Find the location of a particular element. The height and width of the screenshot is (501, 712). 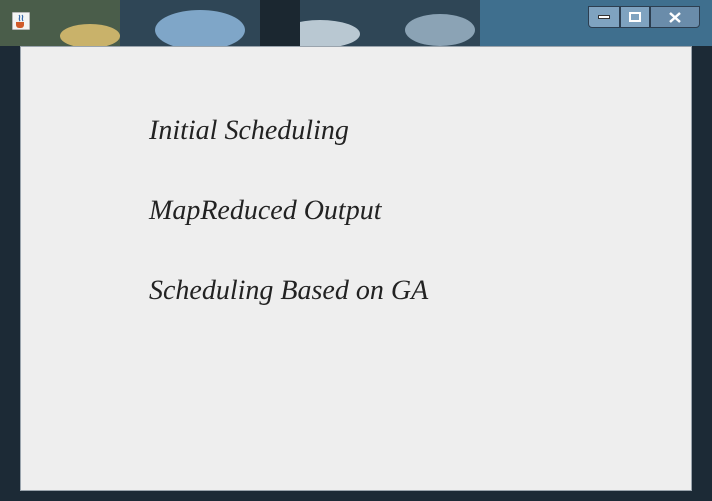

minimize-button is located at coordinates (604, 17).